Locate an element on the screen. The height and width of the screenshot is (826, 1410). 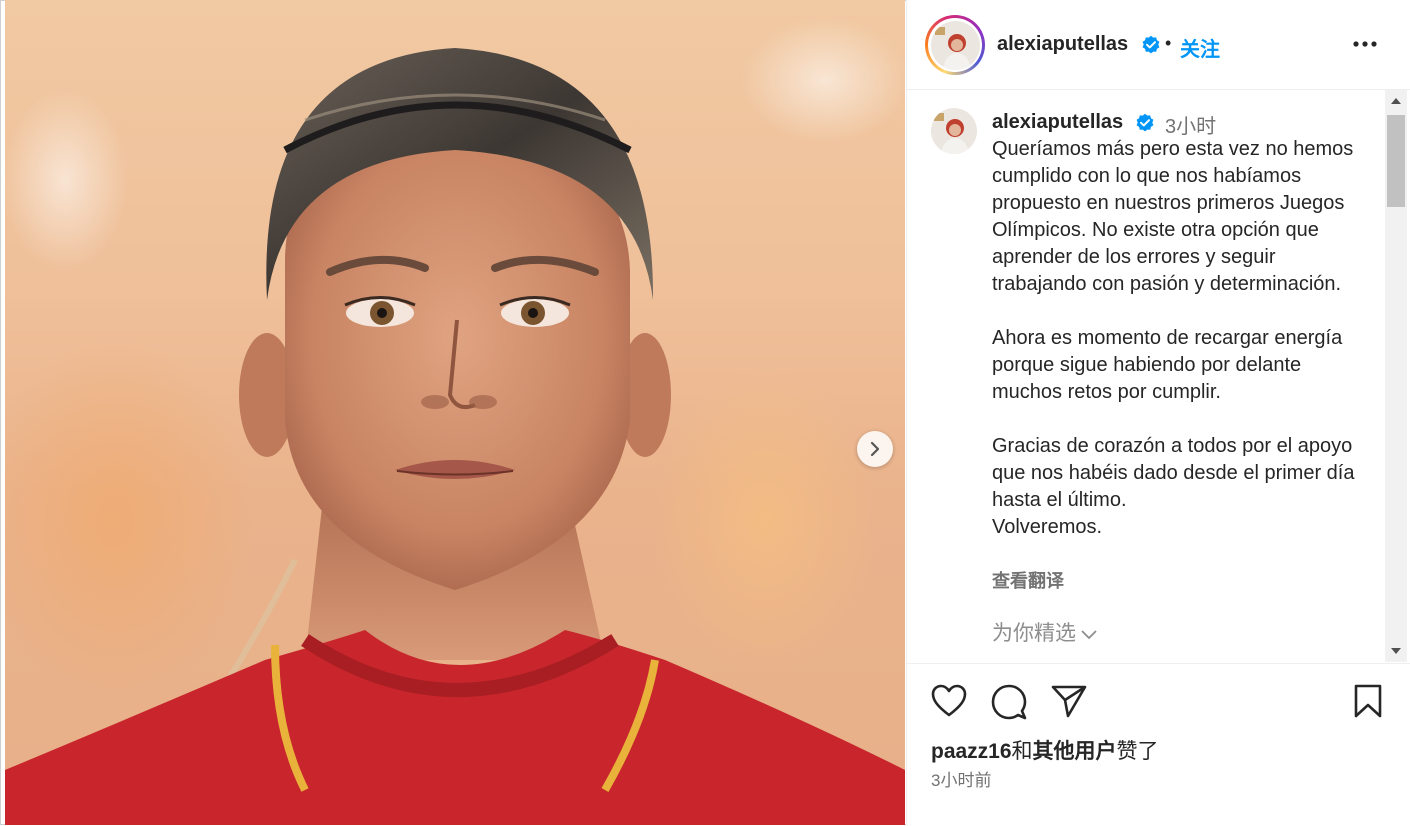
chevron-down-icon is located at coordinates (1089, 635).